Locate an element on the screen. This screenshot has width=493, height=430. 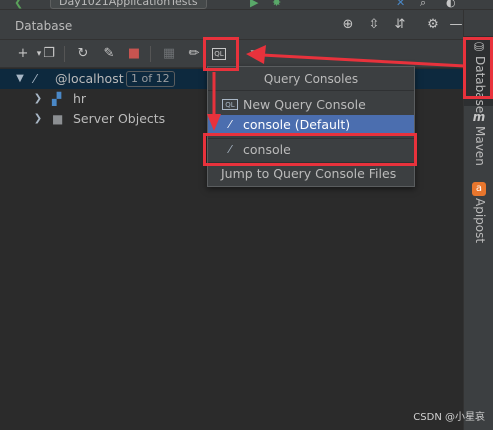
edit-pencil-icon: ✏ is located at coordinates (194, 54).